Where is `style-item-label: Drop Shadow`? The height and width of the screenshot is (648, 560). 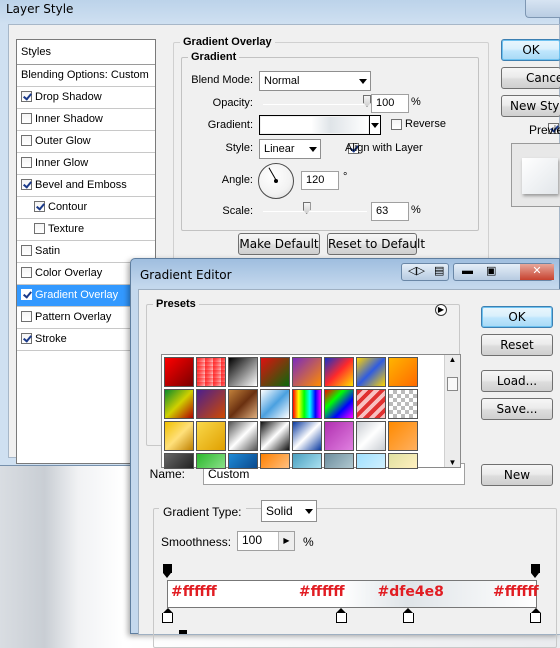 style-item-label: Drop Shadow is located at coordinates (68, 97).